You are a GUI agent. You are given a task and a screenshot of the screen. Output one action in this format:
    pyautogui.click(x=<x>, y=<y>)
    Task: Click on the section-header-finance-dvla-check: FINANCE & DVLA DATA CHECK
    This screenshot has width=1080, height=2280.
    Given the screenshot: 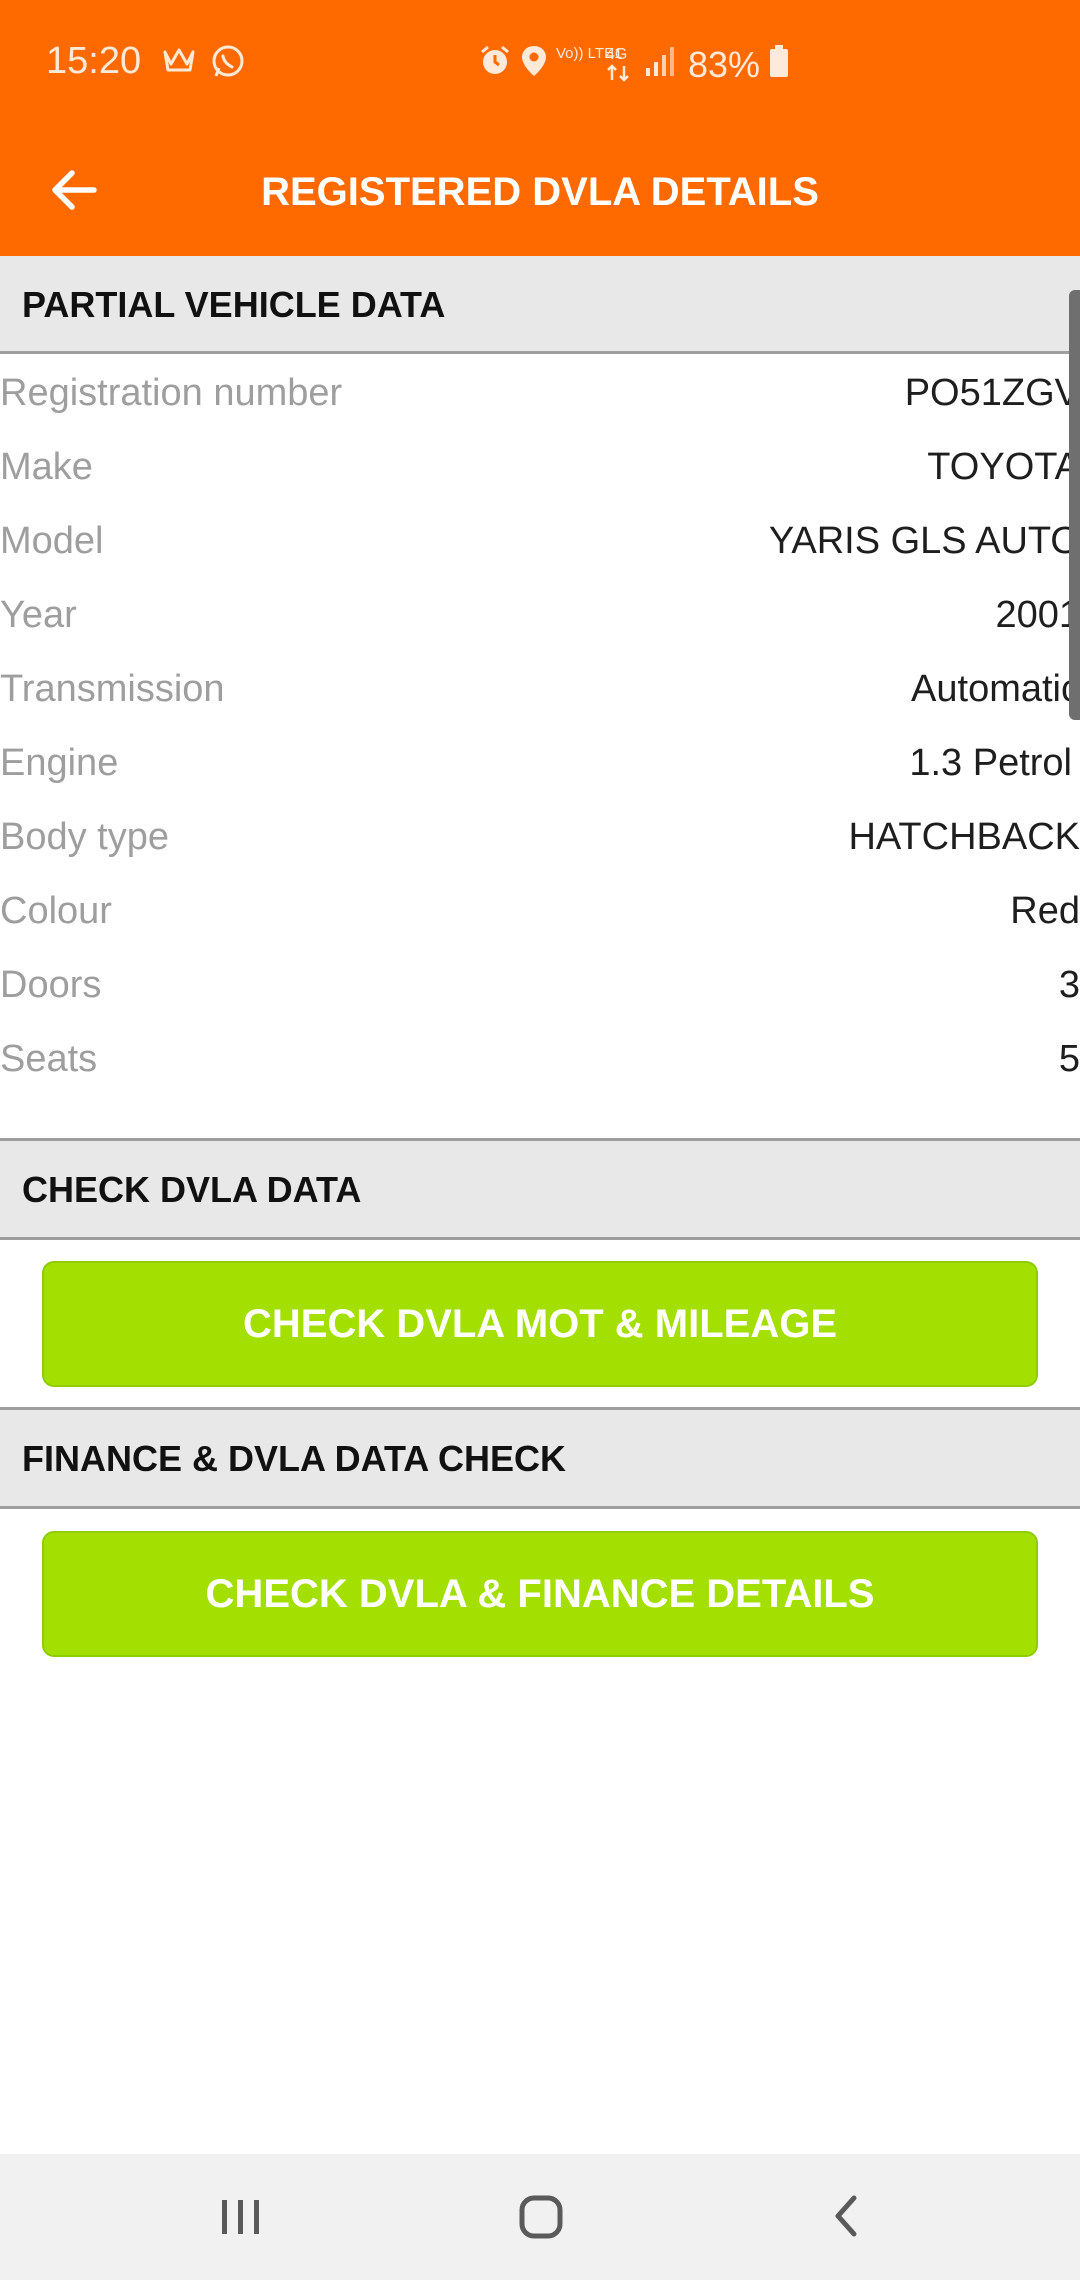 What is the action you would take?
    pyautogui.click(x=540, y=1458)
    